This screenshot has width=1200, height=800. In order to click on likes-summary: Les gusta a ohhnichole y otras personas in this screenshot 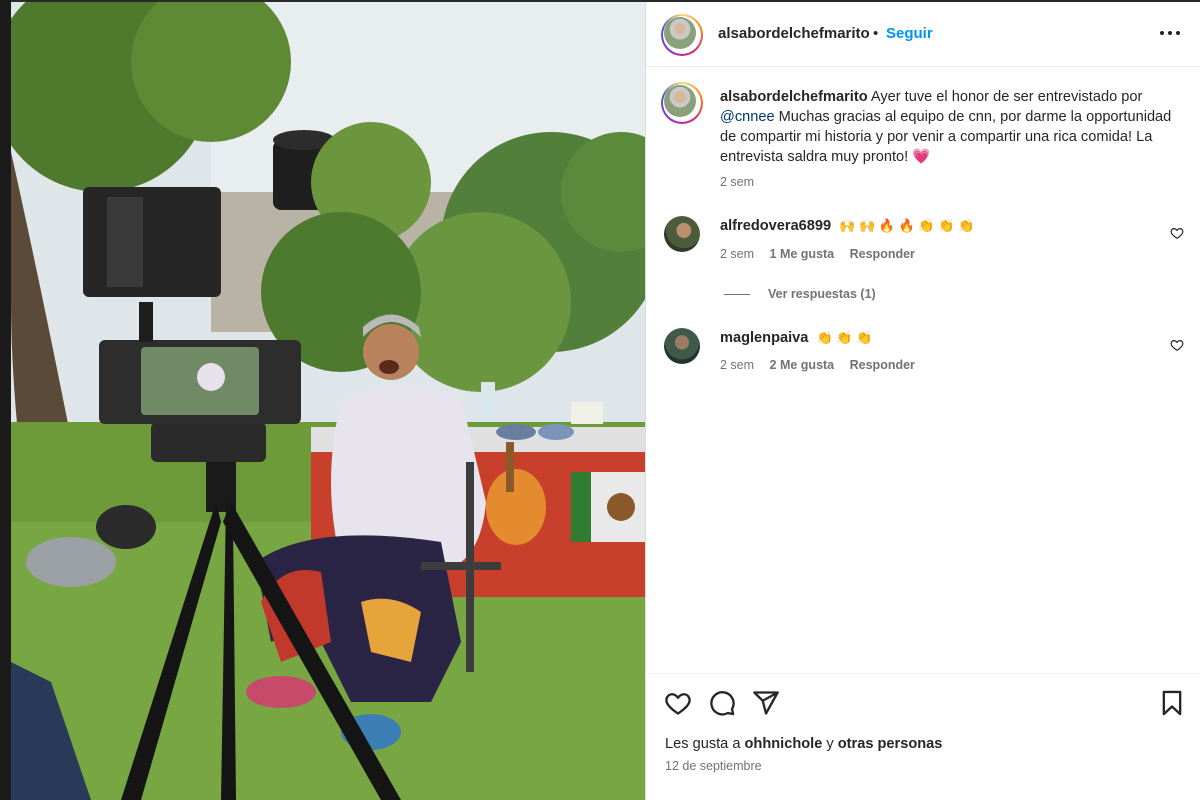, I will do `click(803, 744)`.